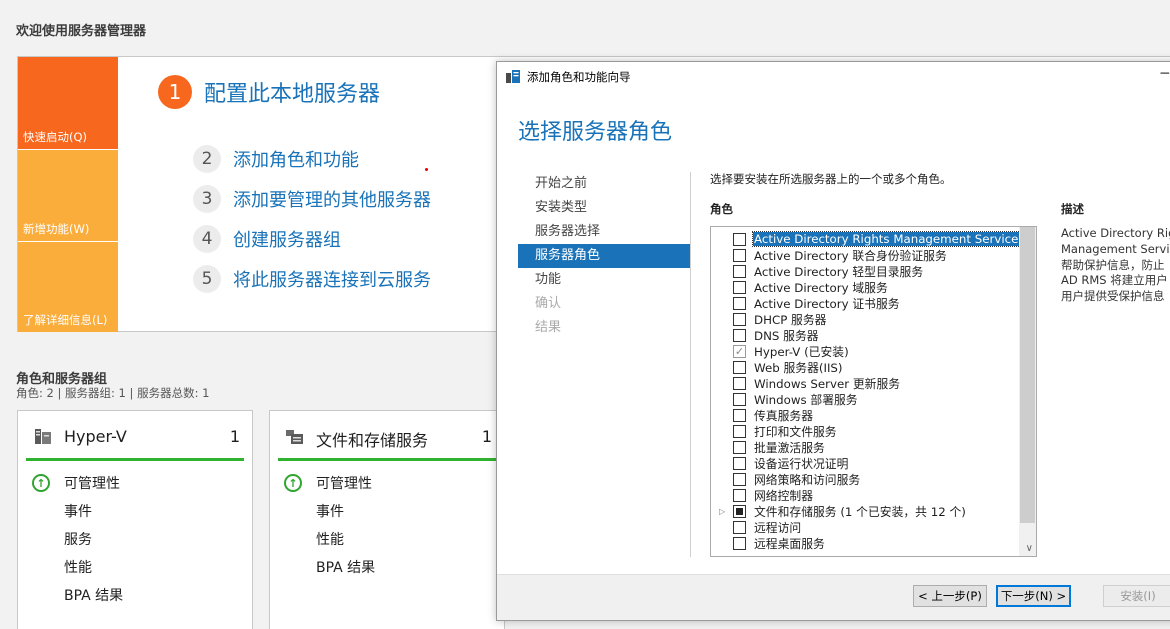 This screenshot has width=1170, height=629. What do you see at coordinates (790, 319) in the screenshot?
I see `role-label: DHCP 服务器` at bounding box center [790, 319].